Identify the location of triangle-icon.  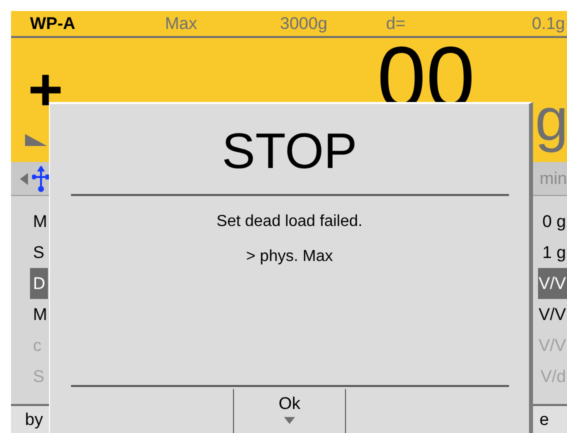
(36, 140).